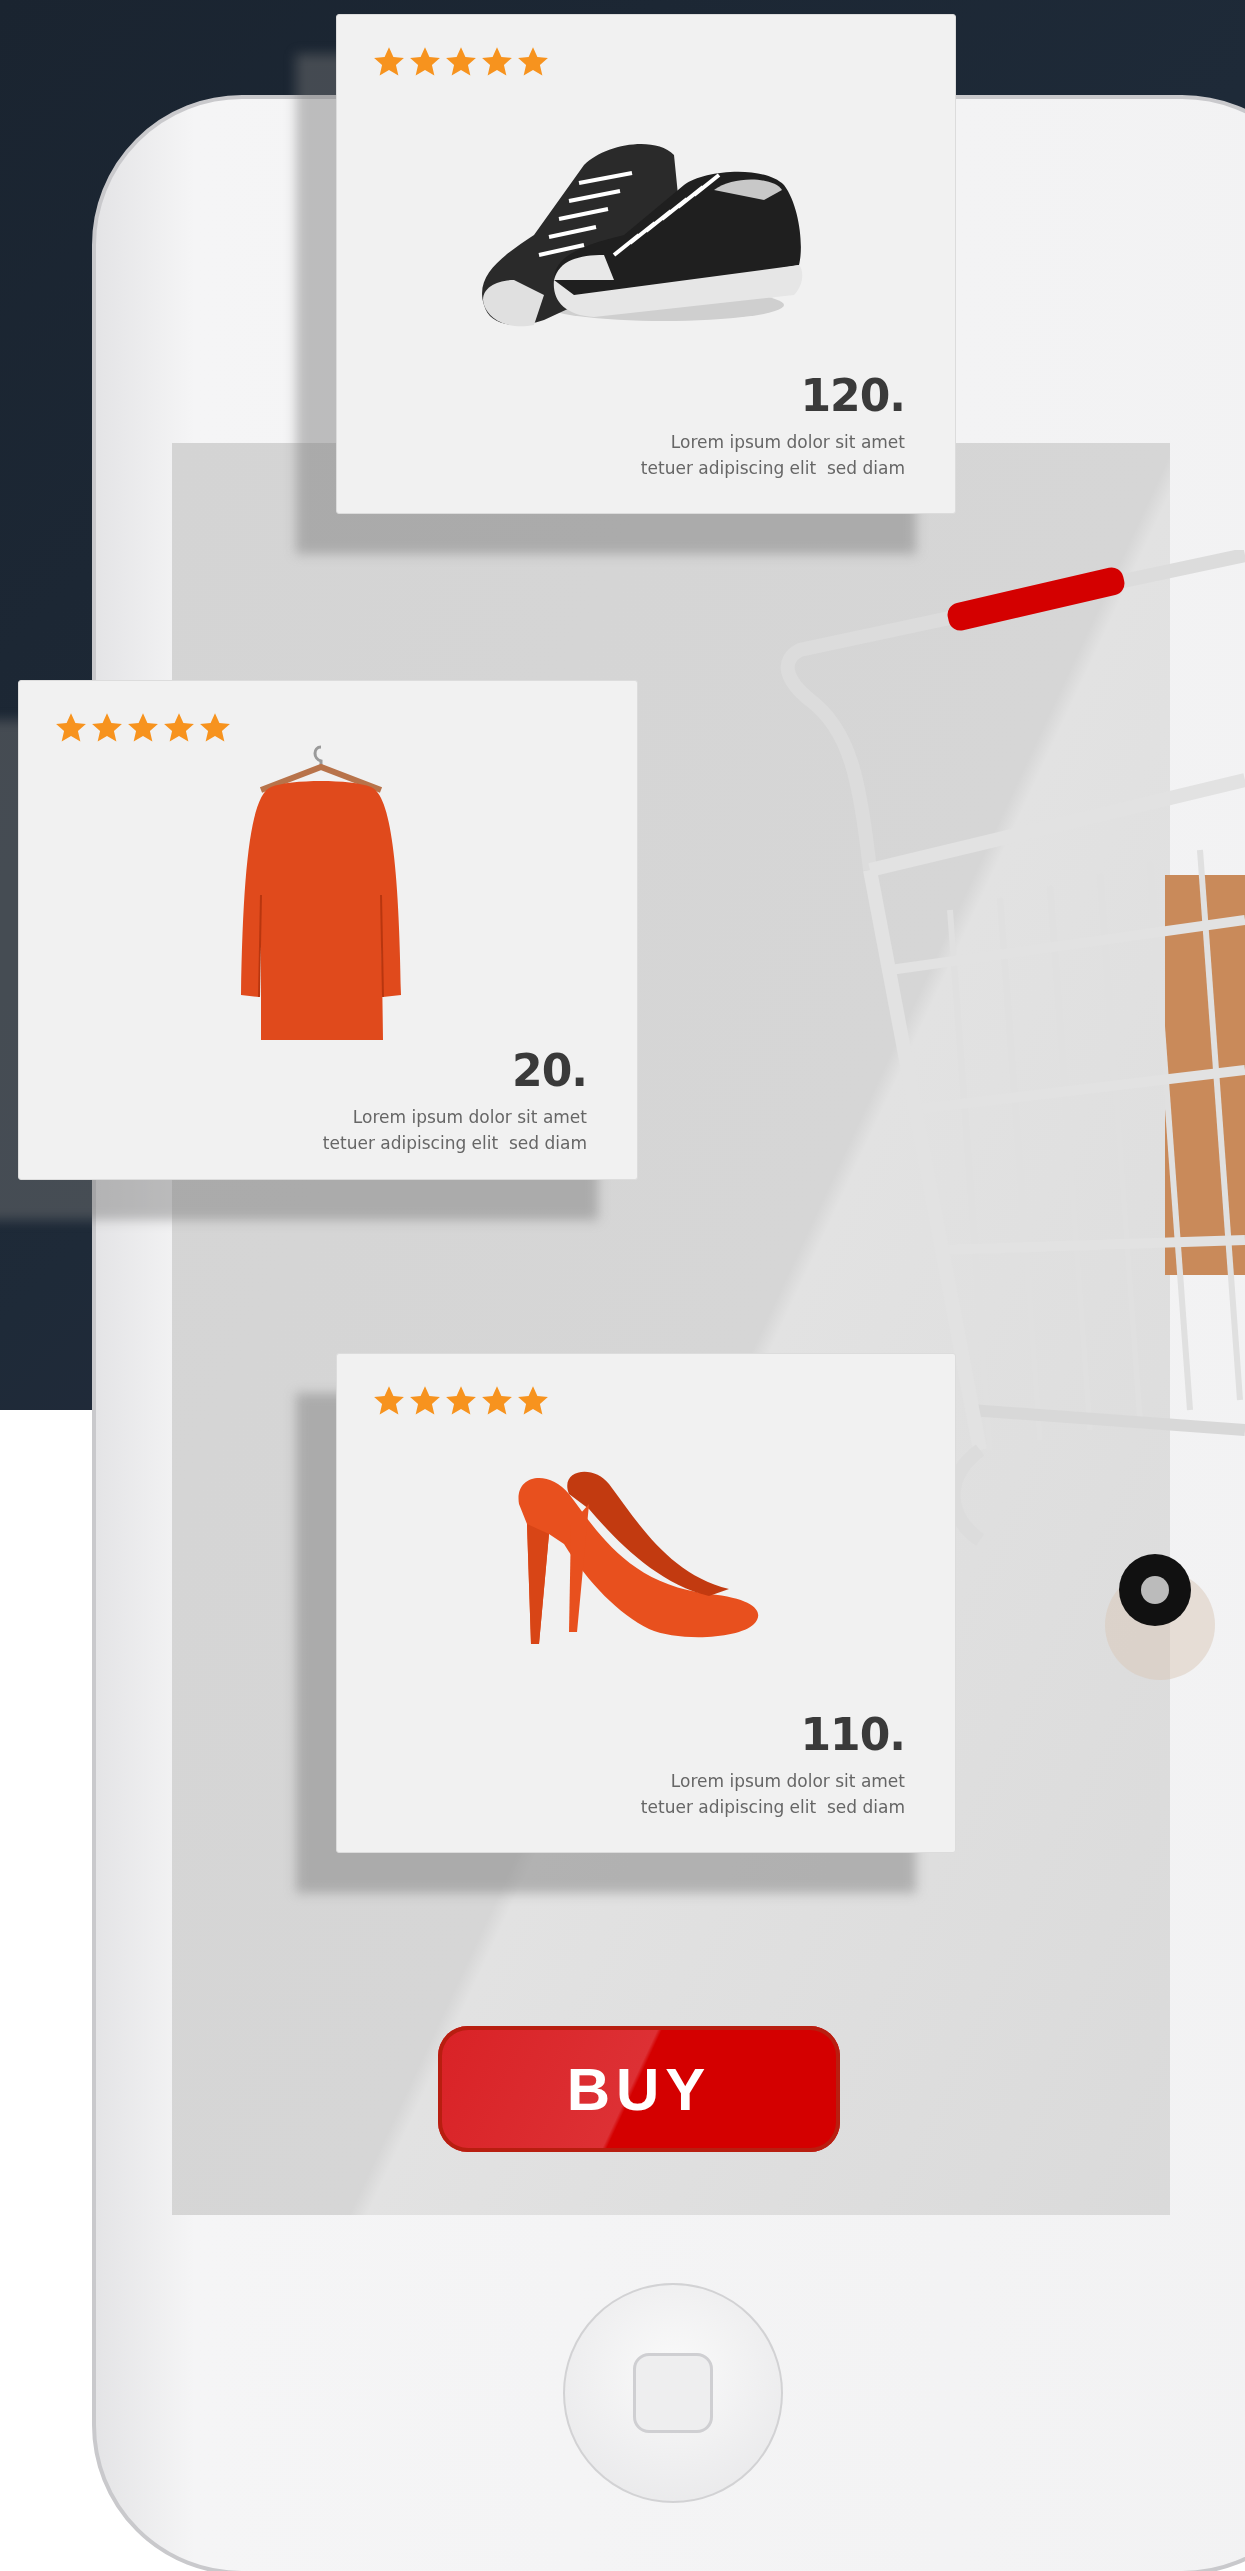 The image size is (1245, 2571). I want to click on product-card: 120. Lorem ipsum dolor sit amet tetuer adipiscing elit sed diam, so click(646, 264).